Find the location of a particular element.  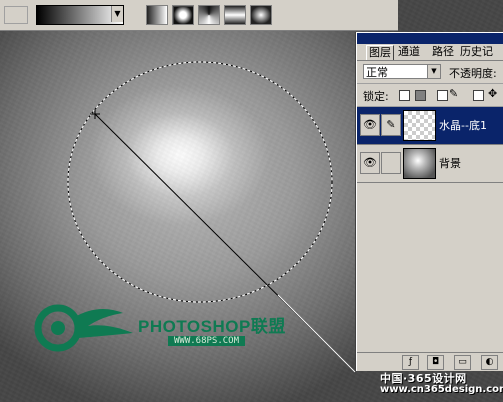

panel-bottom-bar: ƒ ◘ ▭ ◐ is located at coordinates (430, 361).